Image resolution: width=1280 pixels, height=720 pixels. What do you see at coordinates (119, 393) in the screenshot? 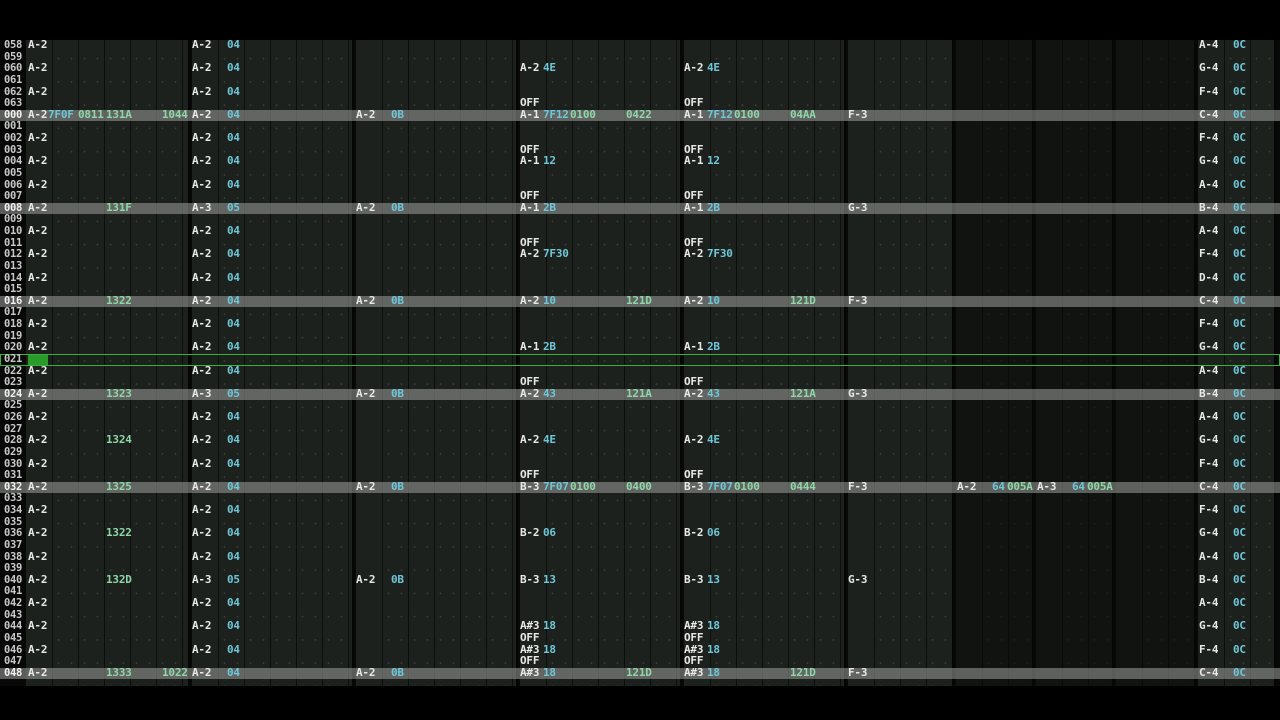
I see `effect-cell: 1323` at bounding box center [119, 393].